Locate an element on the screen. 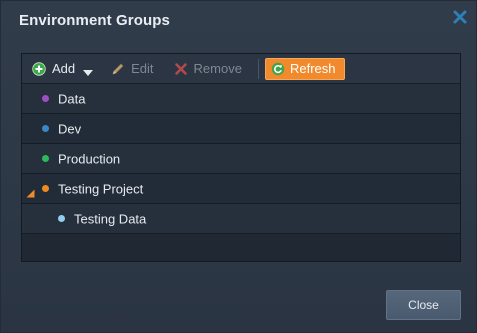 This screenshot has height=333, width=477. toolbar-separator is located at coordinates (258, 68).